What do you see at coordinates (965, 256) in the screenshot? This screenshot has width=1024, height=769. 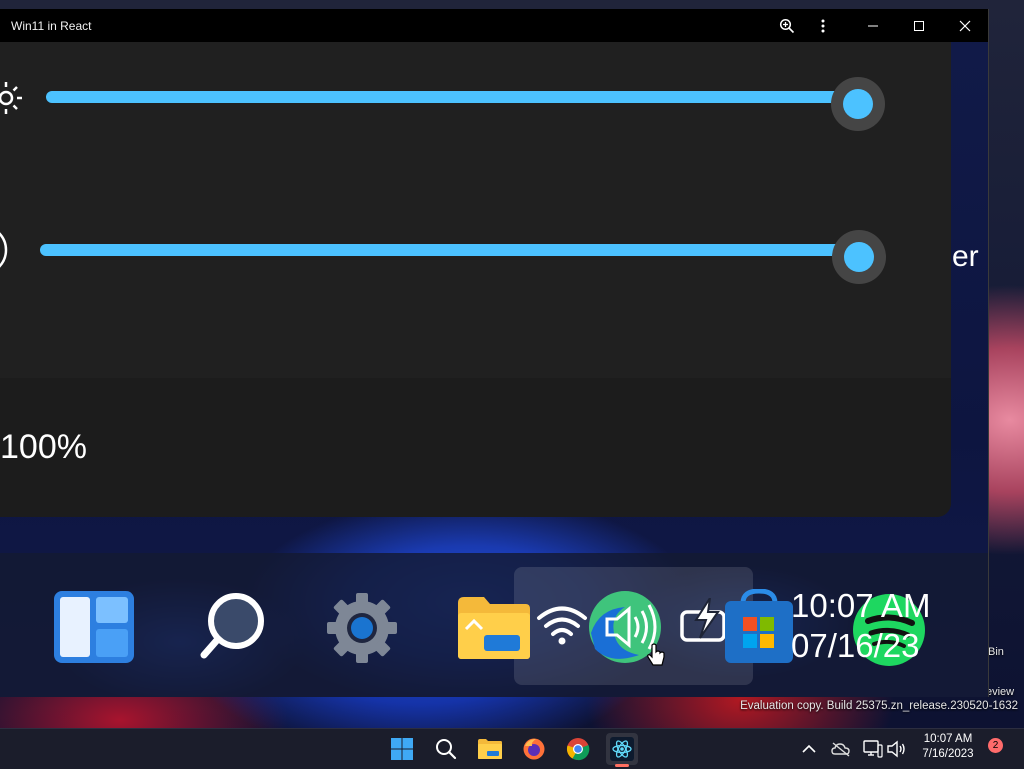 I see `clipped-label: er` at bounding box center [965, 256].